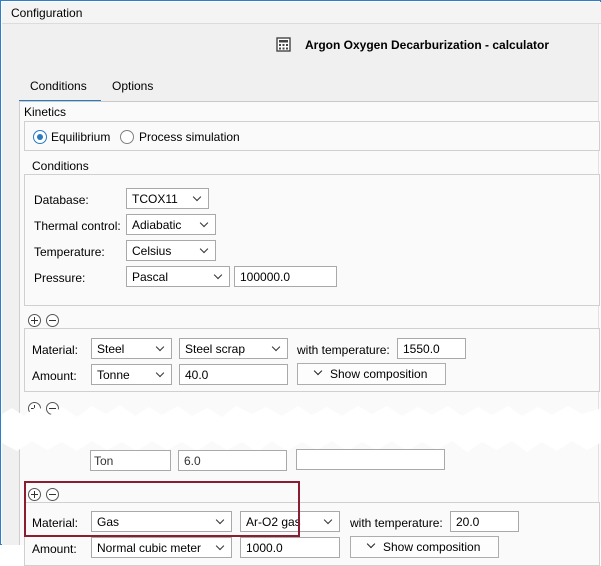 The width and height of the screenshot is (601, 566). I want to click on partial-value-text: 6.0, so click(192, 461).